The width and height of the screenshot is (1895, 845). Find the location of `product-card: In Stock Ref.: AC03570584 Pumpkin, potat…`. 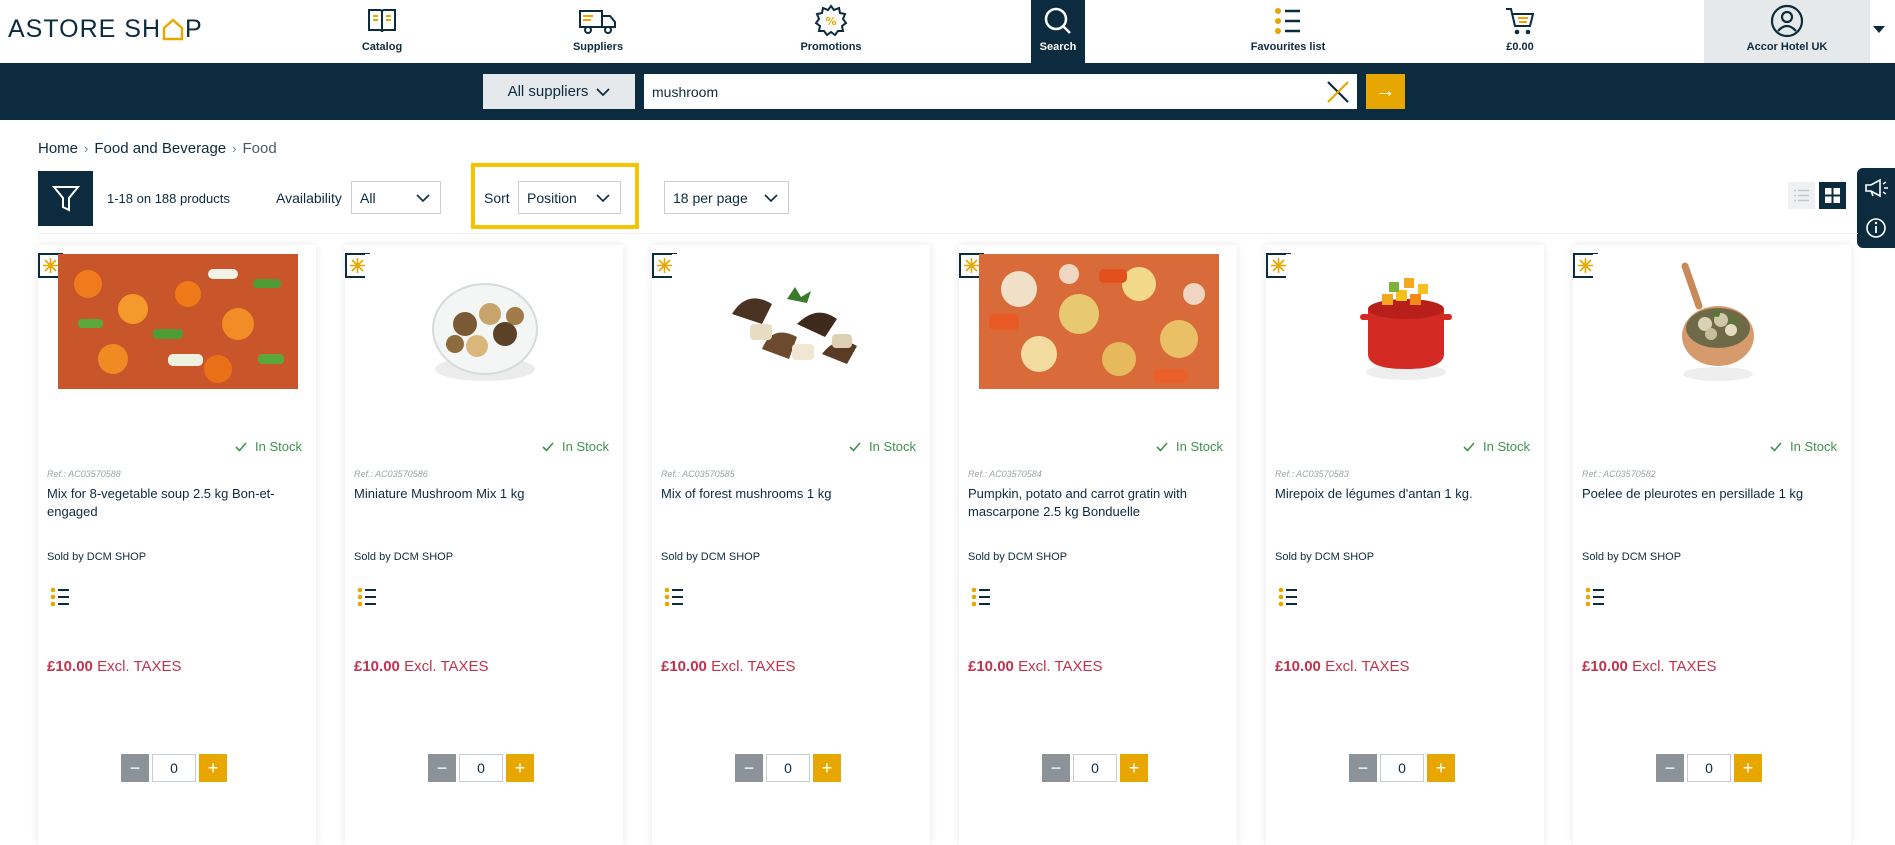

product-card: In Stock Ref.: AC03570584 Pumpkin, potat… is located at coordinates (1098, 545).